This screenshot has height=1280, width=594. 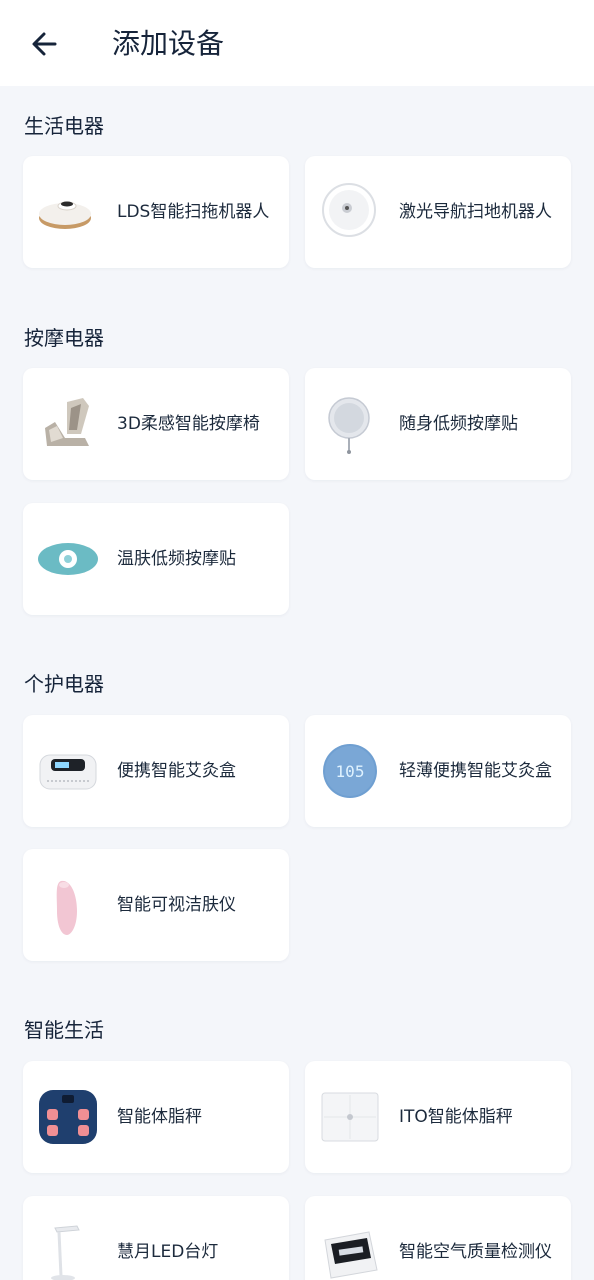 I want to click on device-card-lds-robot: LDS智能扫拖机器人, so click(x=156, y=212).